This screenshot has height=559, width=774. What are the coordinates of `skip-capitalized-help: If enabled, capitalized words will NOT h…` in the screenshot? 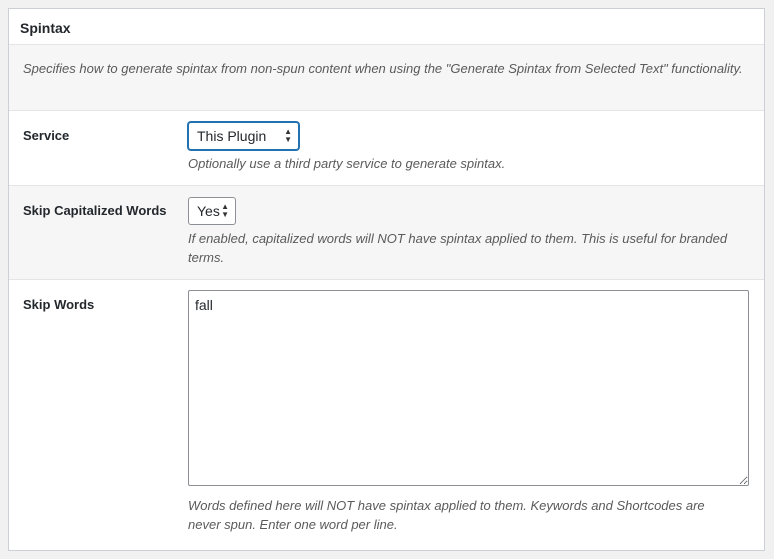 It's located at (458, 248).